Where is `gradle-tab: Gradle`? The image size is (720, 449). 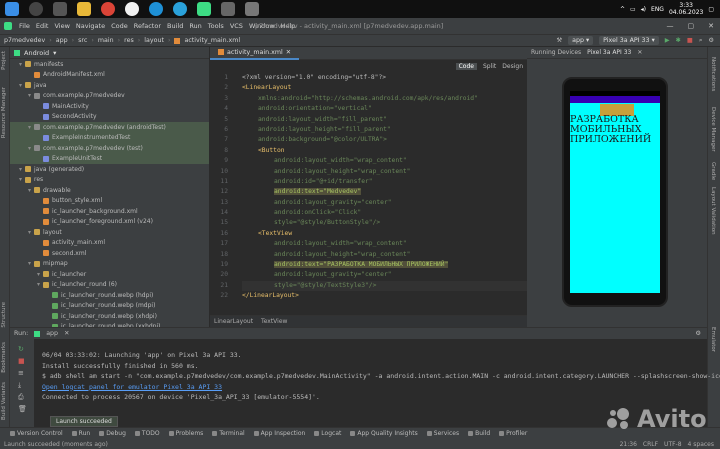 gradle-tab: Gradle is located at coordinates (713, 171).